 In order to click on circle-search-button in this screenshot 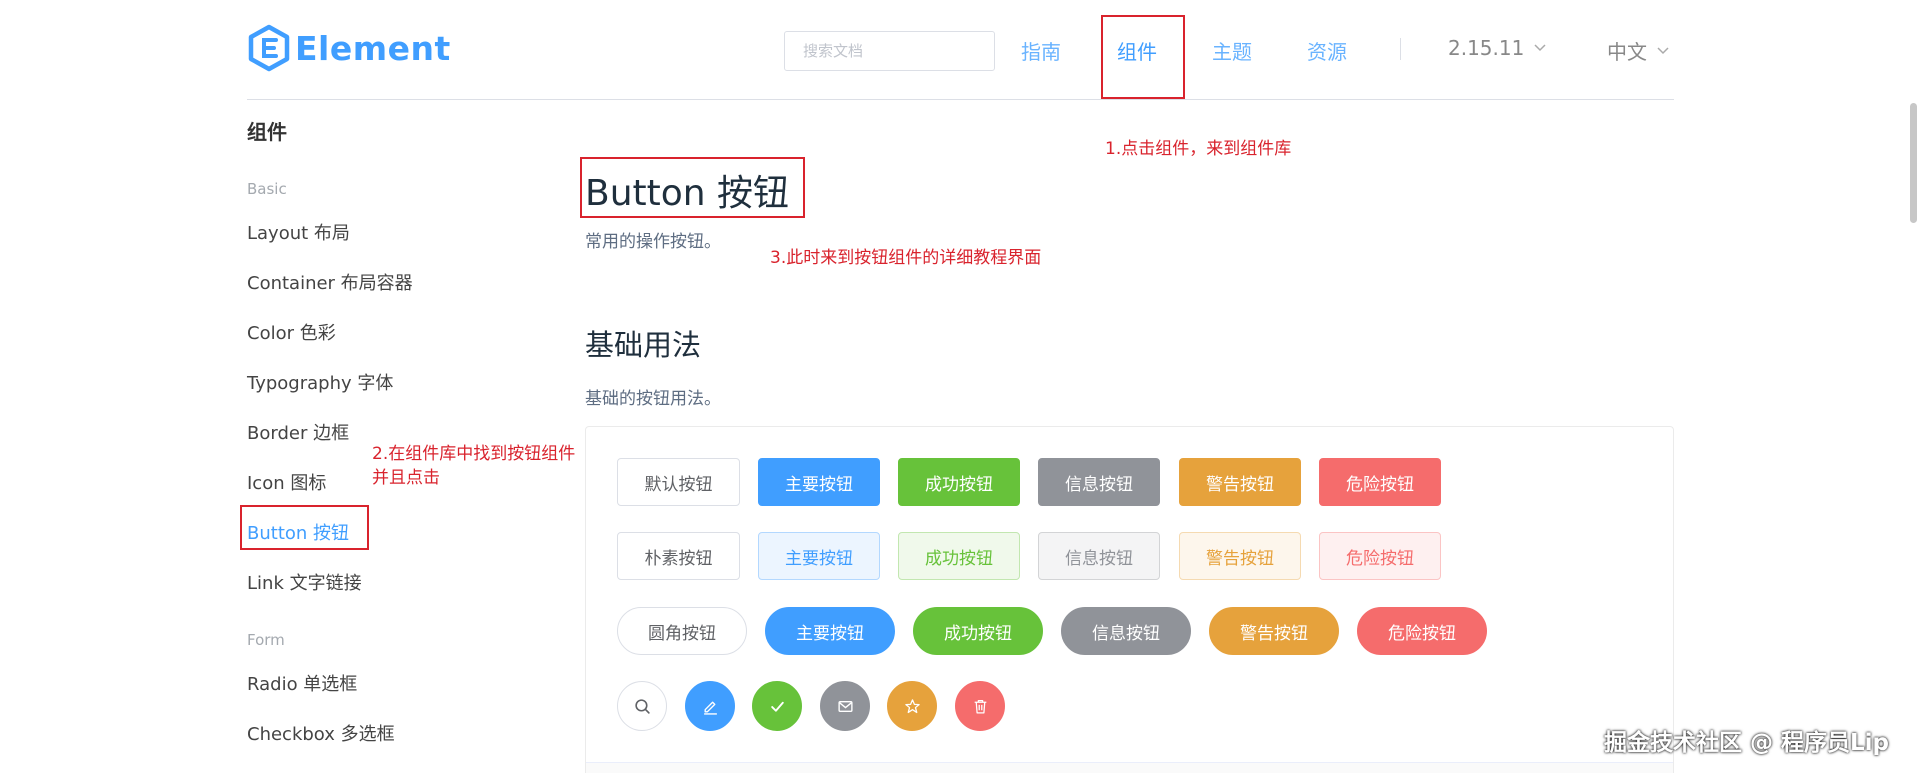, I will do `click(642, 706)`.